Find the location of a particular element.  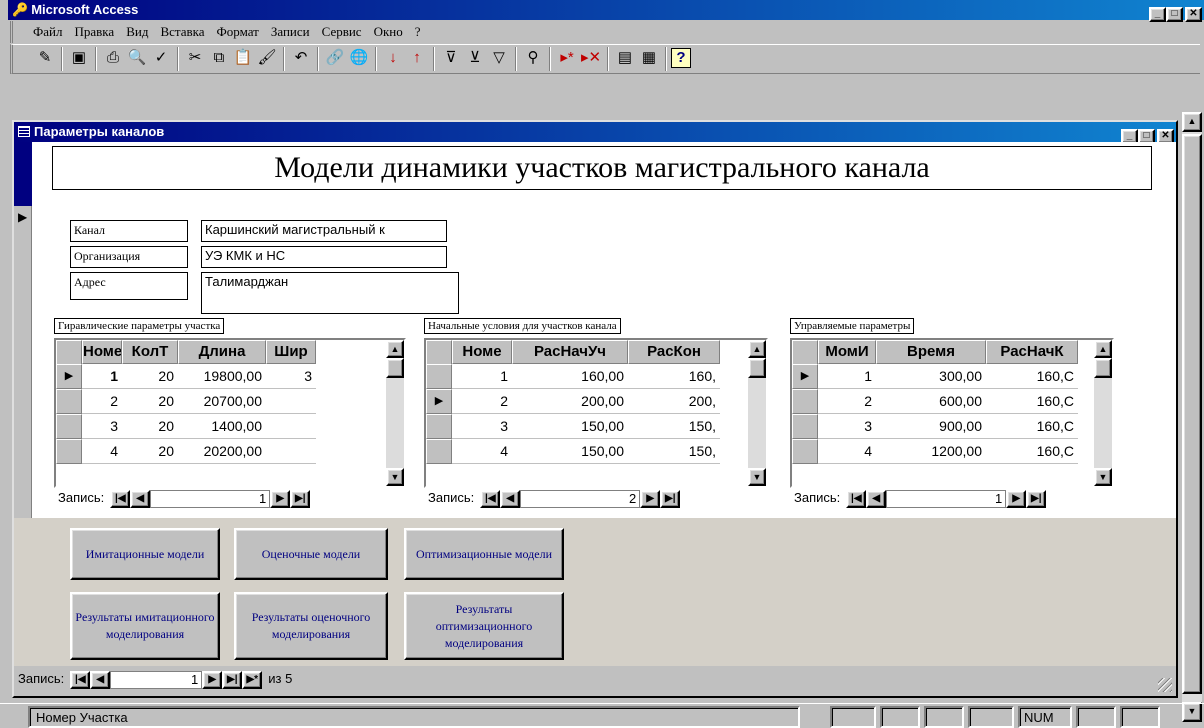

table-cell: 2 is located at coordinates (847, 401).